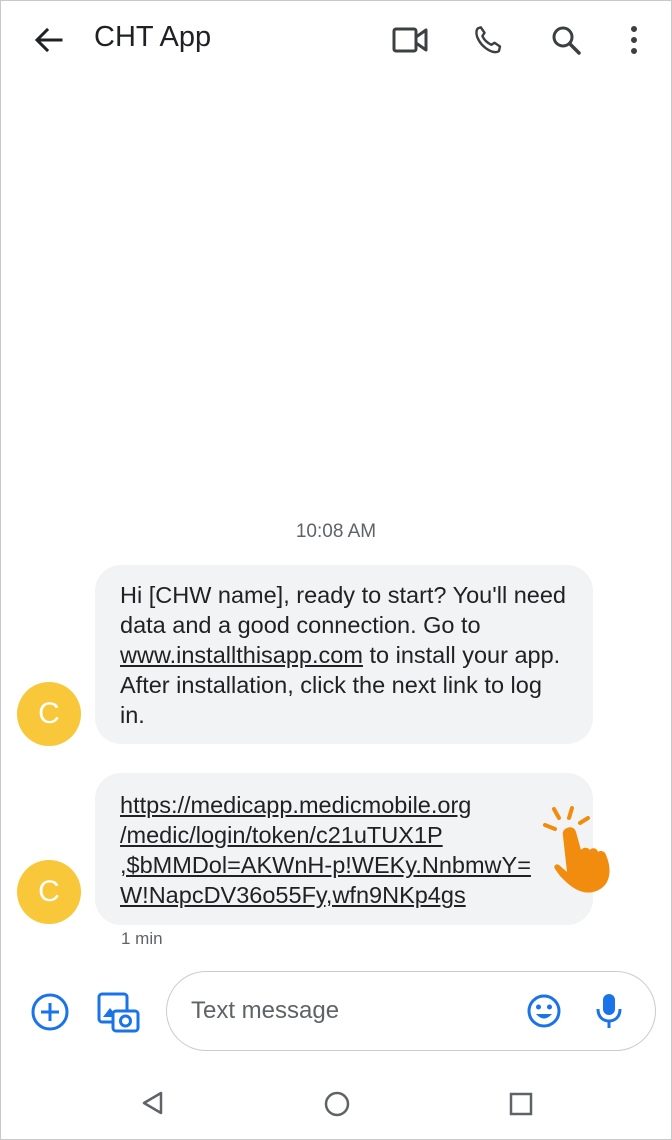  I want to click on back-arrow-icon, so click(48, 40).